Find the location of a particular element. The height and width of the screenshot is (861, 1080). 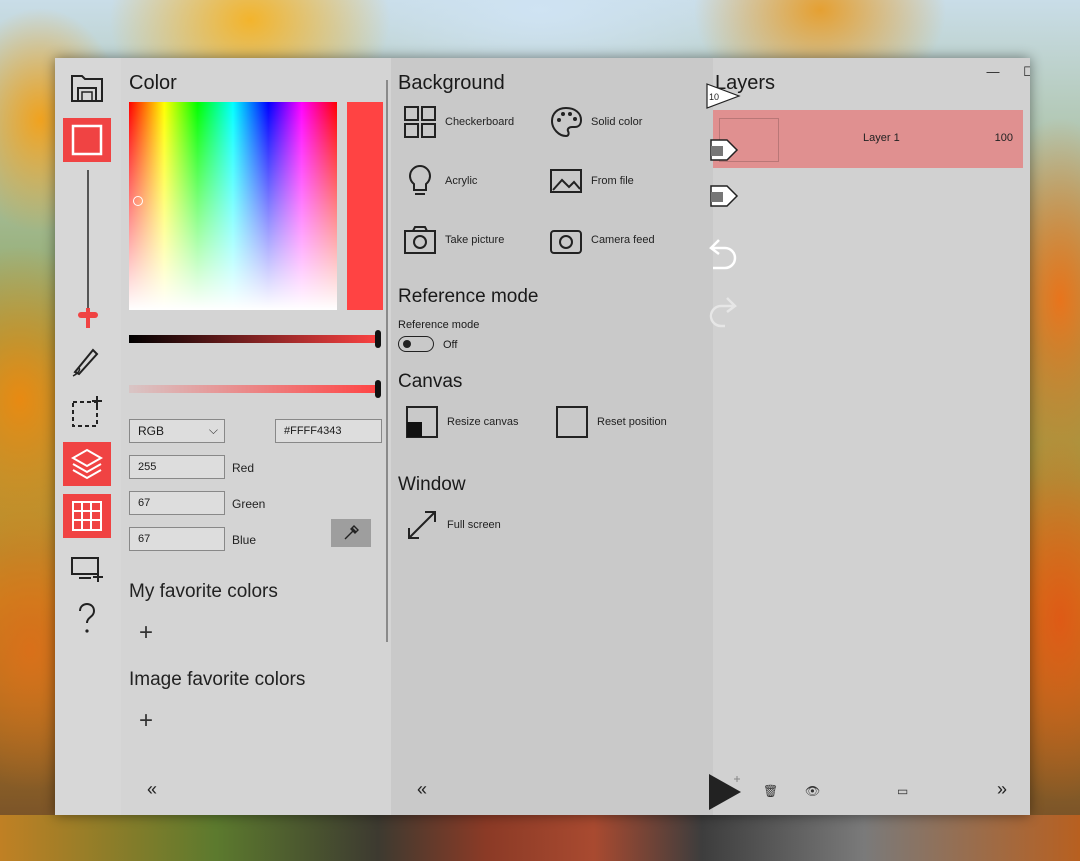

rectangle-tool-button is located at coordinates (87, 140).